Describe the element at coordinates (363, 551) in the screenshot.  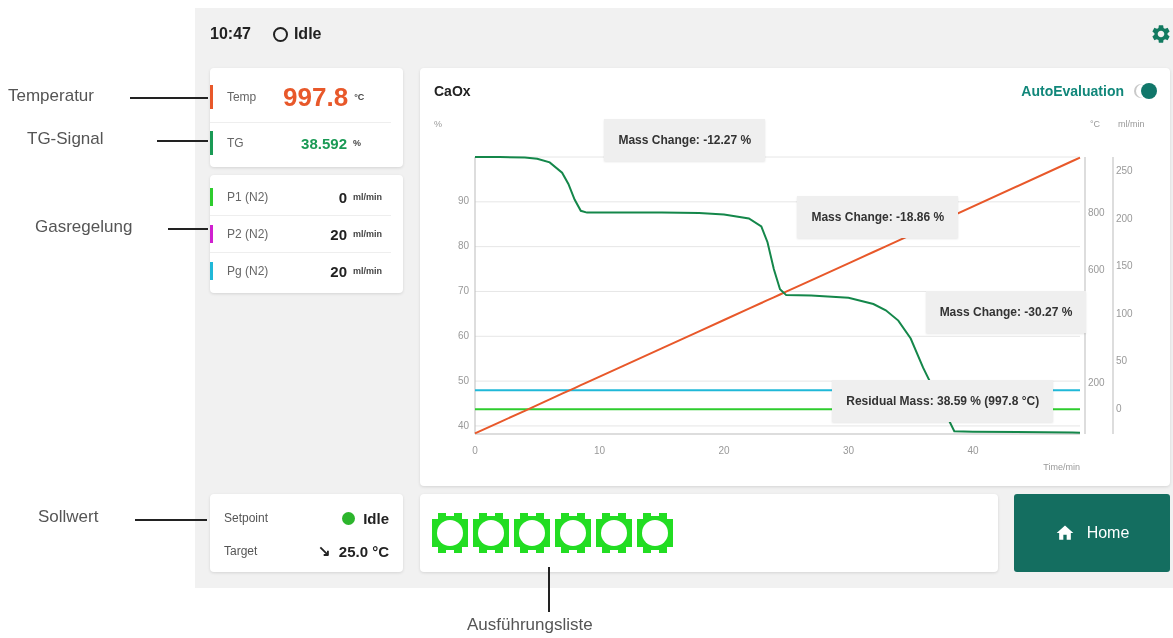
I see `target-value: 25.0 °C` at that location.